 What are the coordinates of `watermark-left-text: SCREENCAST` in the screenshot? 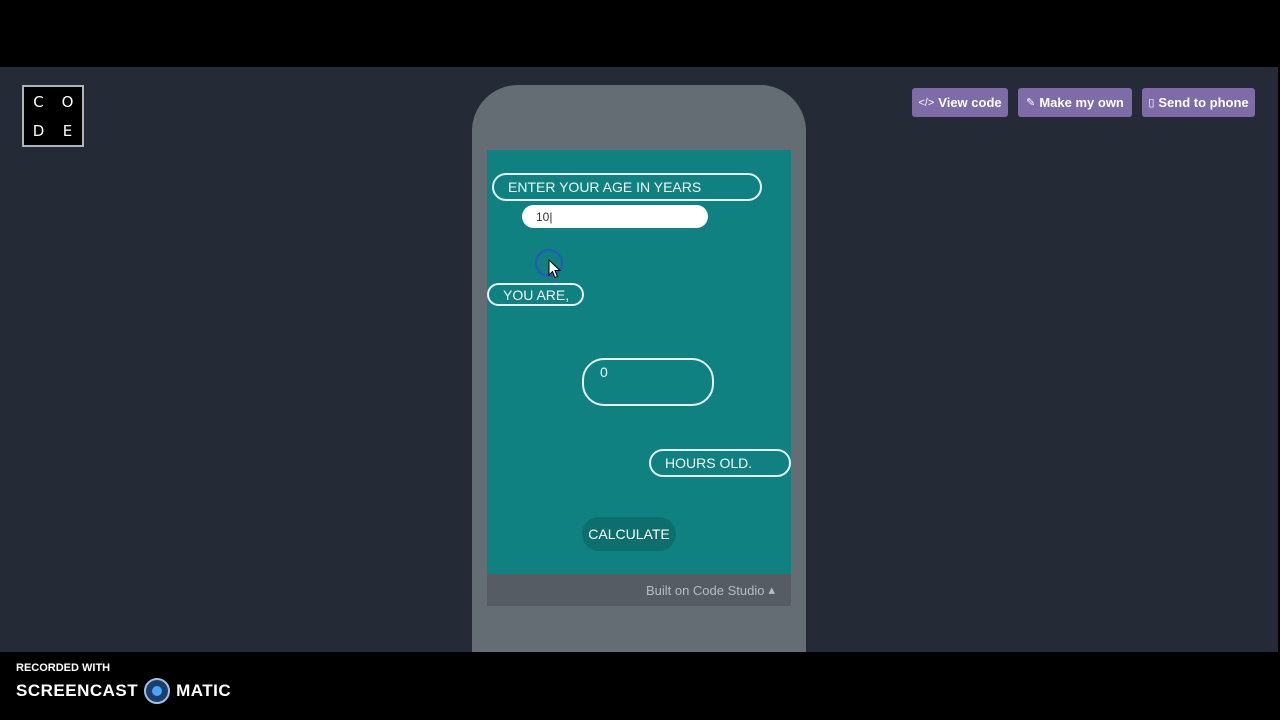 It's located at (77, 690).